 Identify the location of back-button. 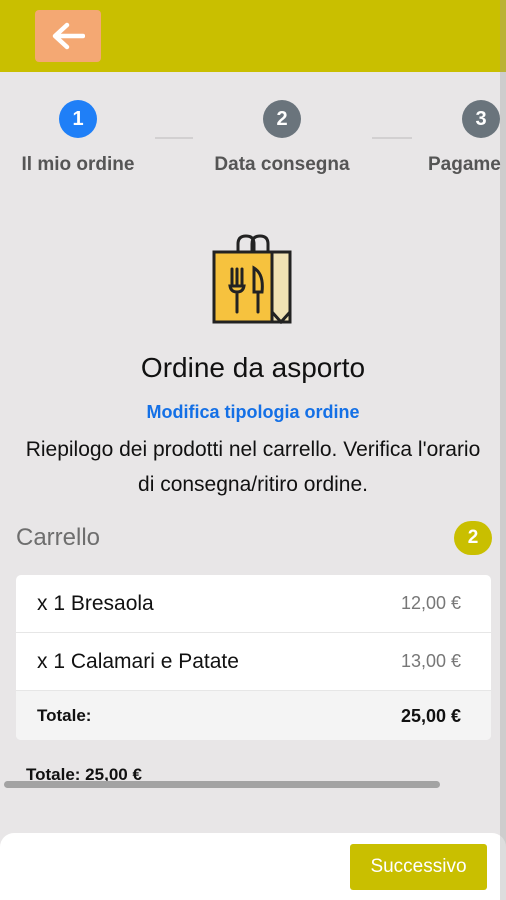
(68, 36).